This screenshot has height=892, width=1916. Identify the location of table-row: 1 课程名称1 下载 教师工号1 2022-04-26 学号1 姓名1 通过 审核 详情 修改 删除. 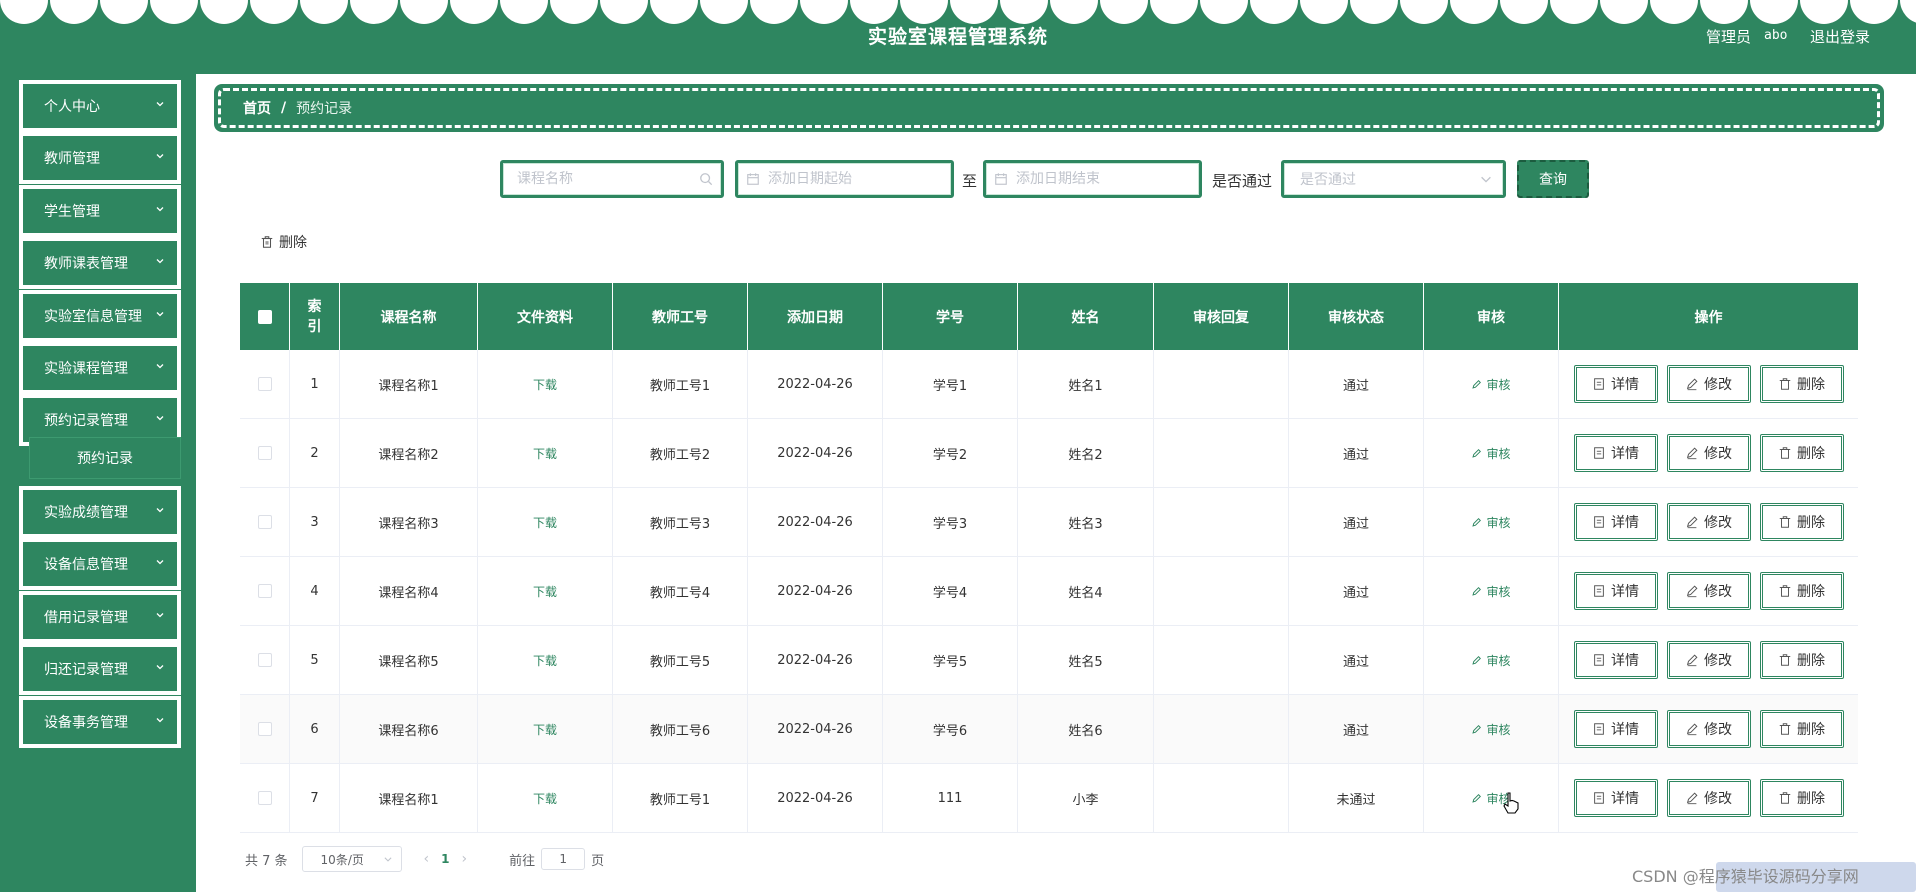
(1049, 384).